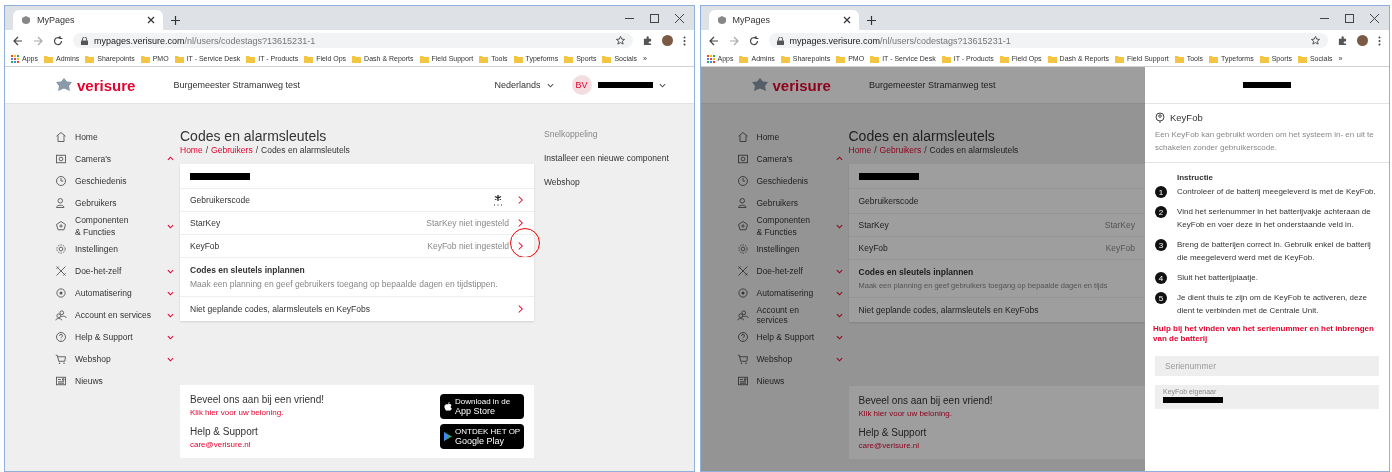 The width and height of the screenshot is (1392, 472). Describe the element at coordinates (482, 406) in the screenshot. I see `app-store-badge: Download in de App Store` at that location.